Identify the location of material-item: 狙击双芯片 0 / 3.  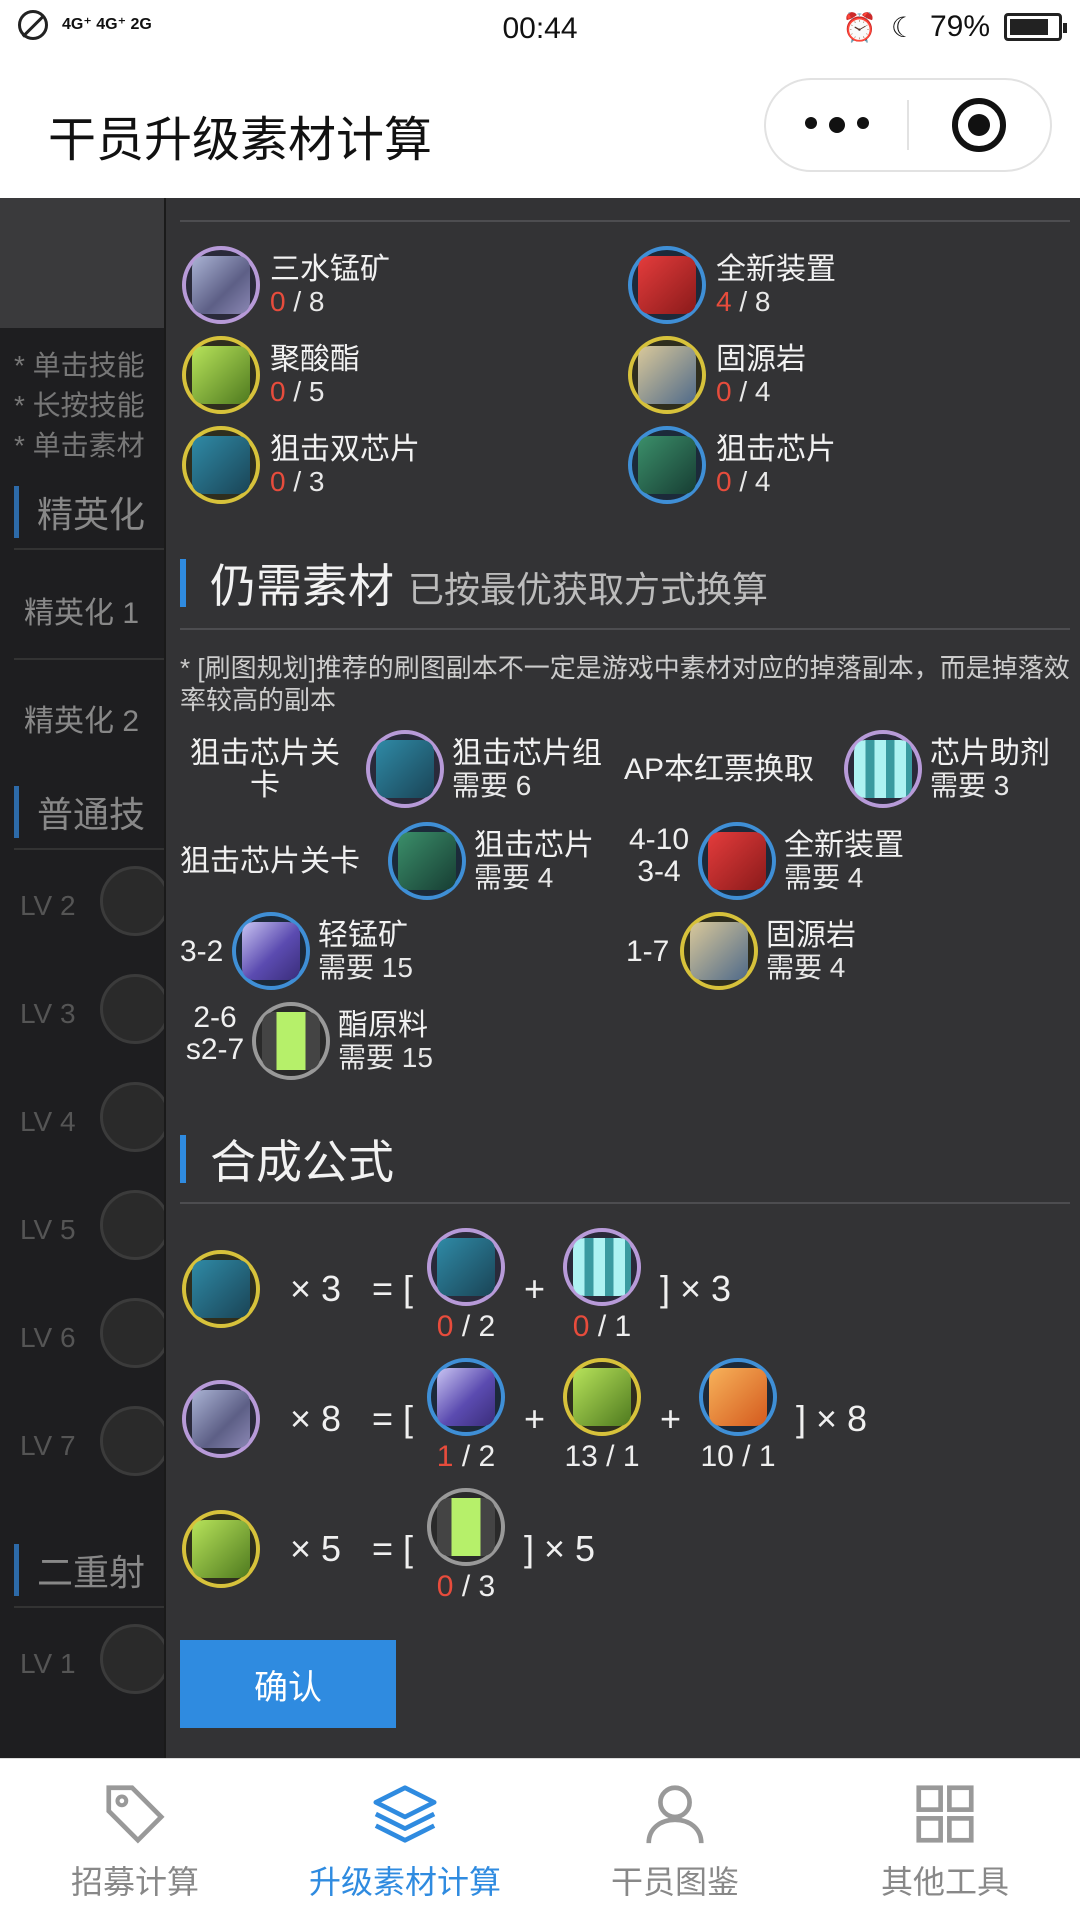
(301, 465).